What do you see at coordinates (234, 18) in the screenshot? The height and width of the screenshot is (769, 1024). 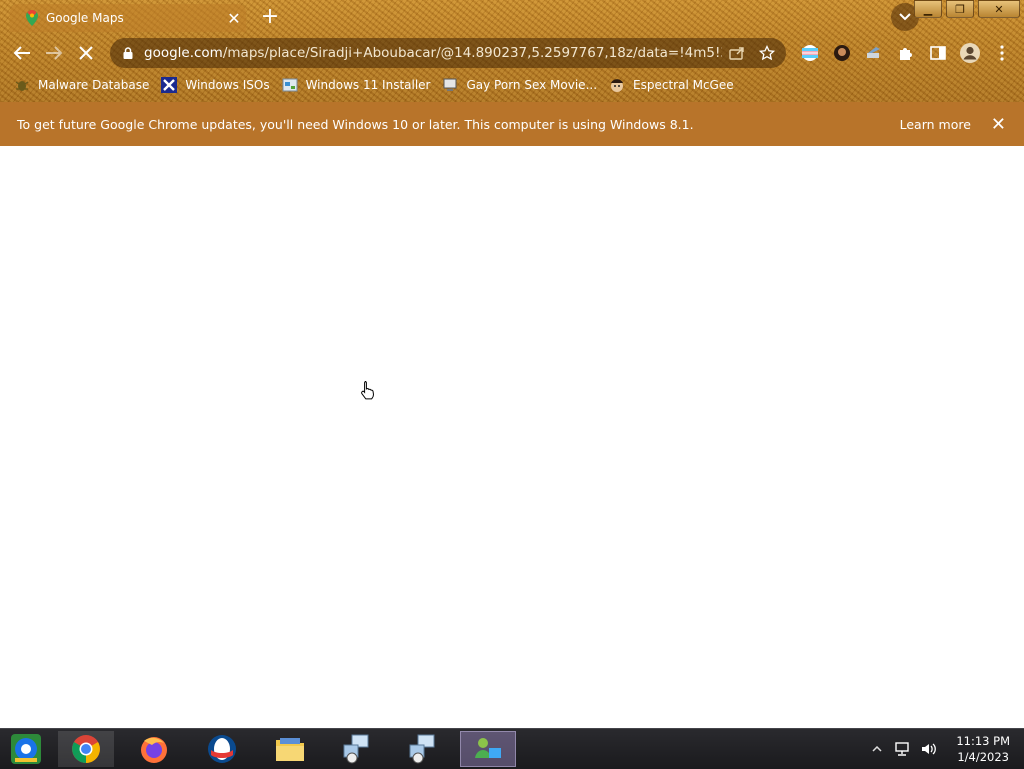 I see `tab-close-icon: ✕` at bounding box center [234, 18].